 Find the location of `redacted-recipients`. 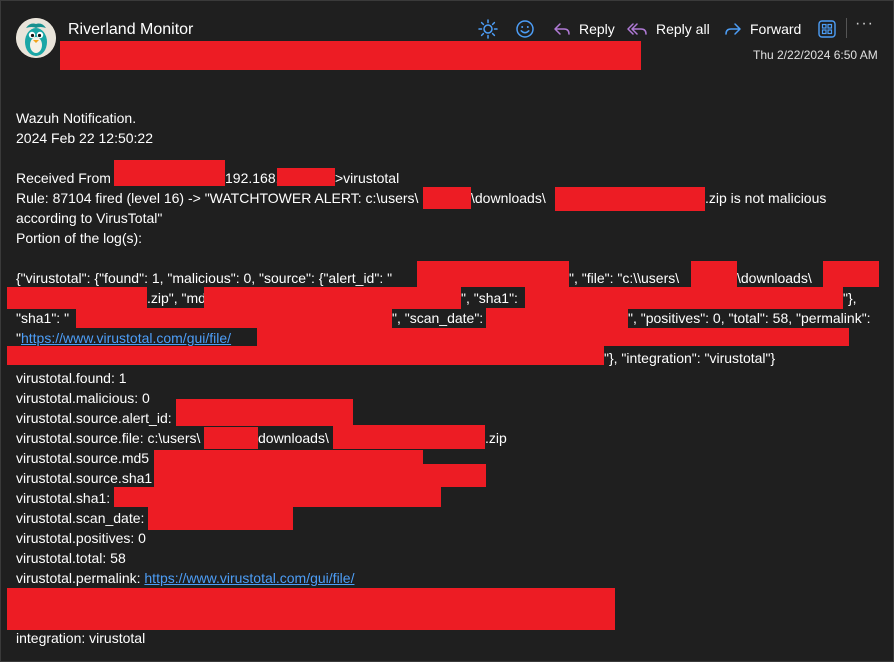

redacted-recipients is located at coordinates (350, 55).